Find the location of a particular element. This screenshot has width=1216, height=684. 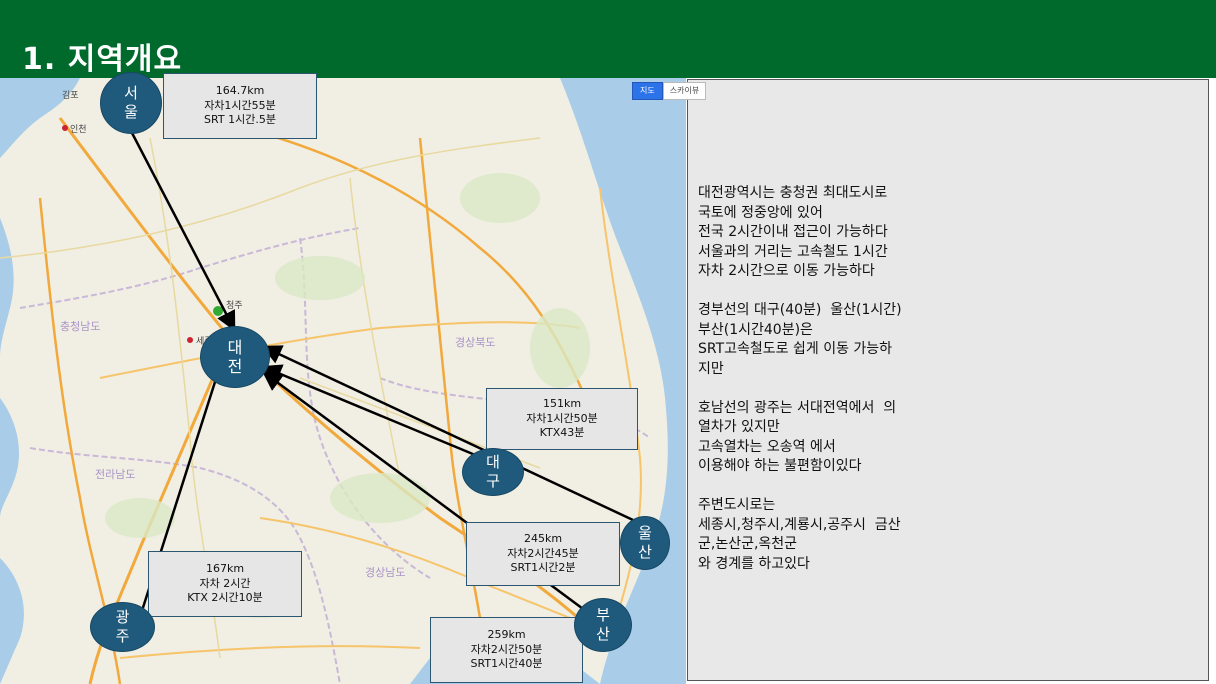

distance-box-ulsan: 245km 자차2시간45분 SRT1시간2분 is located at coordinates (543, 554).